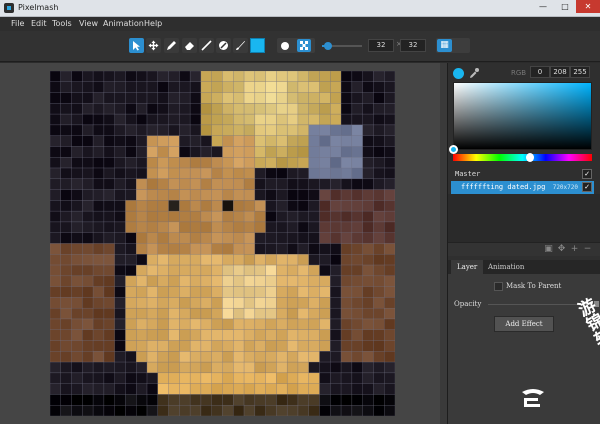  What do you see at coordinates (189, 45) in the screenshot?
I see `eraser-icon` at bounding box center [189, 45].